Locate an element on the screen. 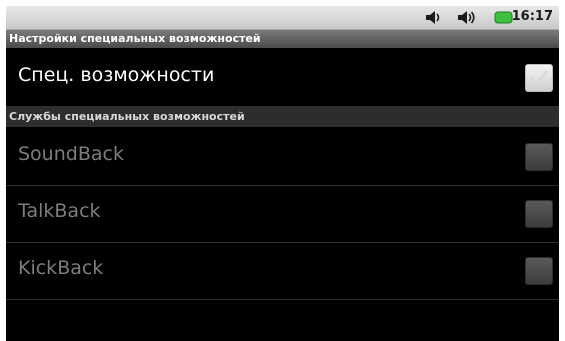 The width and height of the screenshot is (565, 341). check-icon is located at coordinates (539, 78).